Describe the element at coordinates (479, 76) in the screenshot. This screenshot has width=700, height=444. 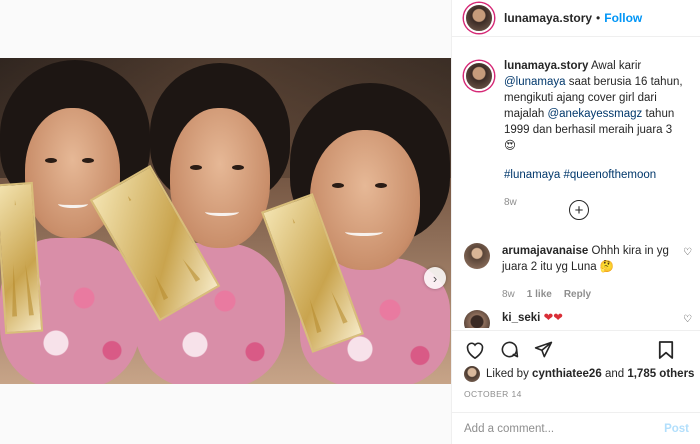
I see `caption-avatar` at that location.